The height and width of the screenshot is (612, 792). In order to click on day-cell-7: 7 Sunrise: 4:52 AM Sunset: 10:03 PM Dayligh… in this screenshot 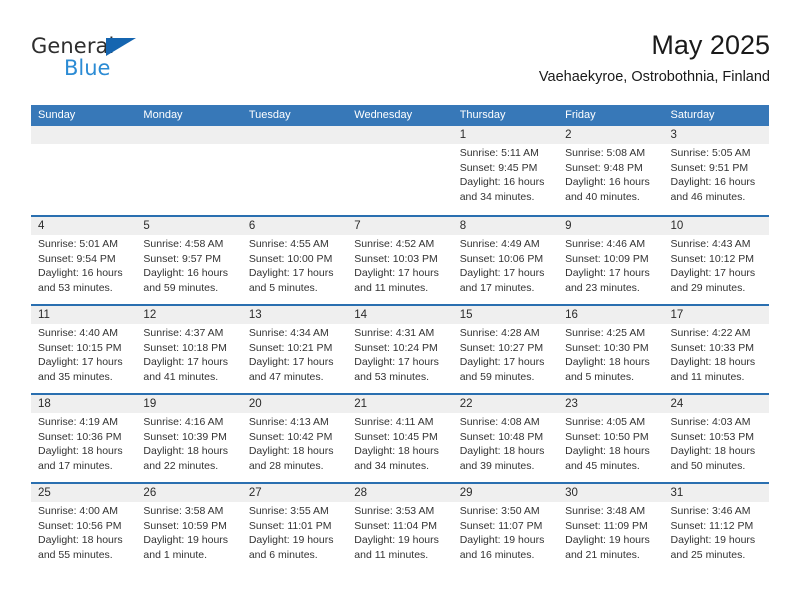, I will do `click(399, 260)`.